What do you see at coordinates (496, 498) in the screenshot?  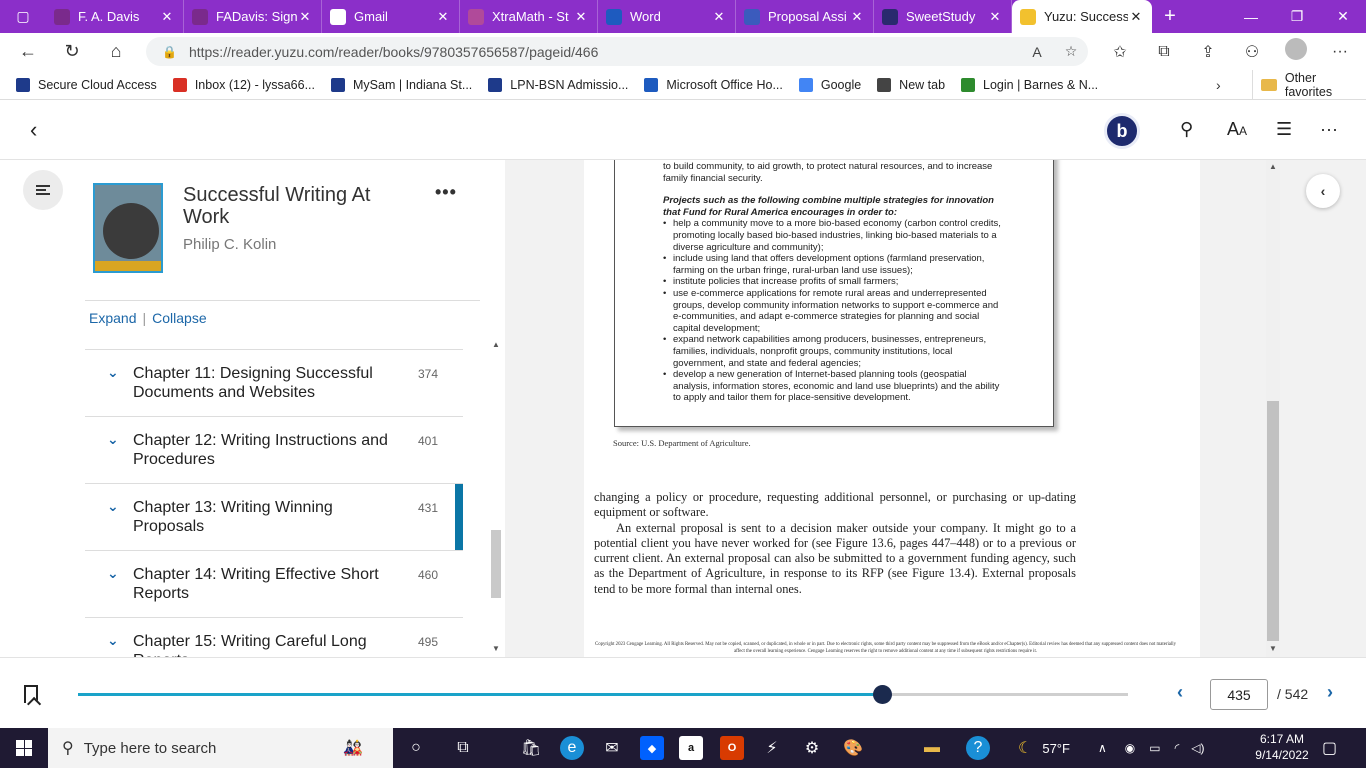 I see `toc-scrollbar: ▲ ▼` at bounding box center [496, 498].